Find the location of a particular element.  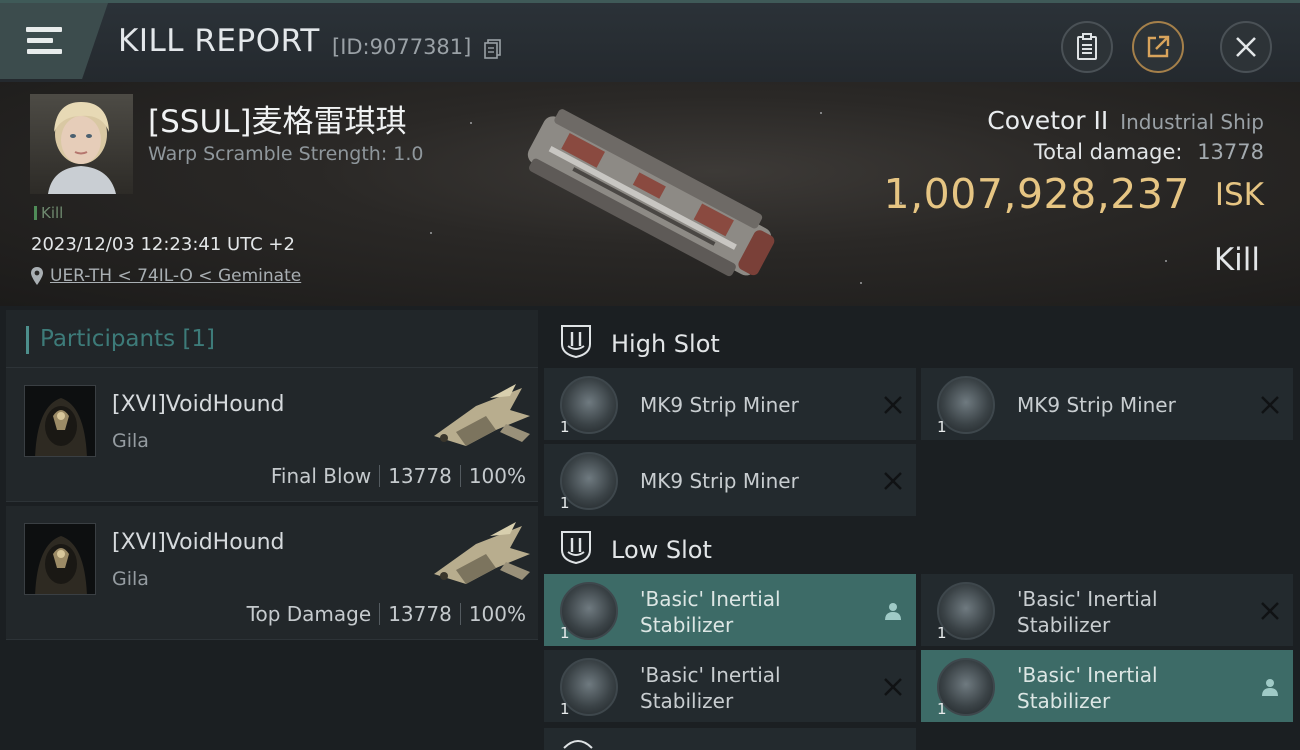

page-title: KILL REPORT is located at coordinates (219, 41).